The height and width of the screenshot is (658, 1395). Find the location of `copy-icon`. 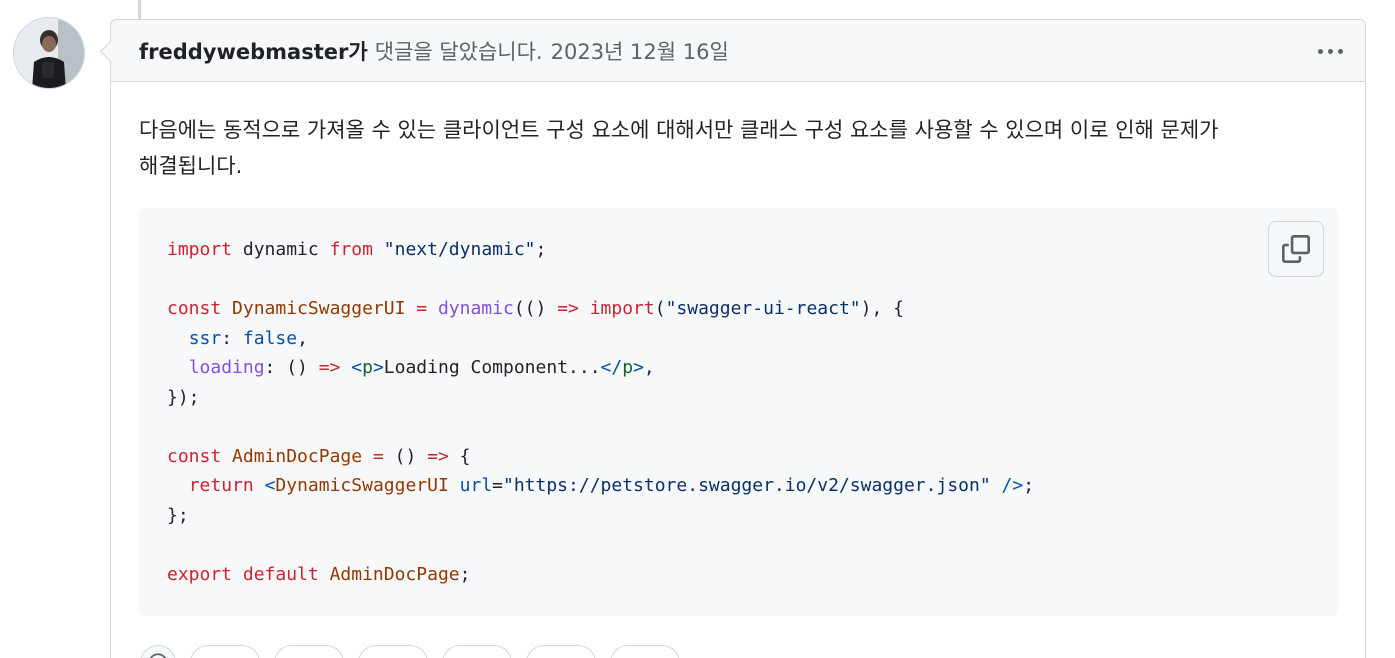

copy-icon is located at coordinates (1296, 249).